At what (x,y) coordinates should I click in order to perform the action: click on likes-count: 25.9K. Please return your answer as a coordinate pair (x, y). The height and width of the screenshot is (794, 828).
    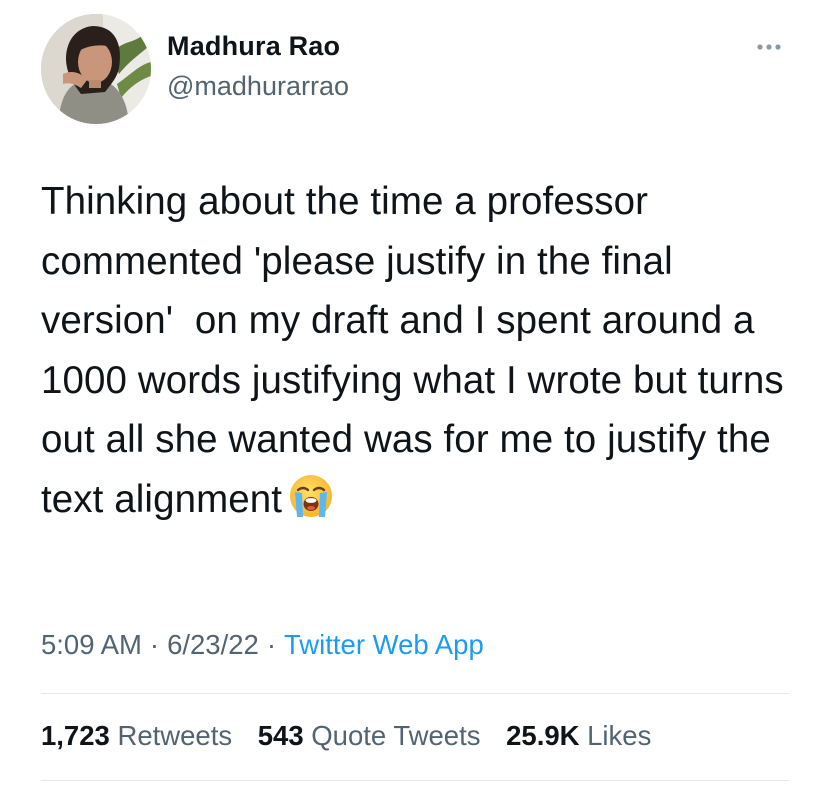
    Looking at the image, I should click on (543, 735).